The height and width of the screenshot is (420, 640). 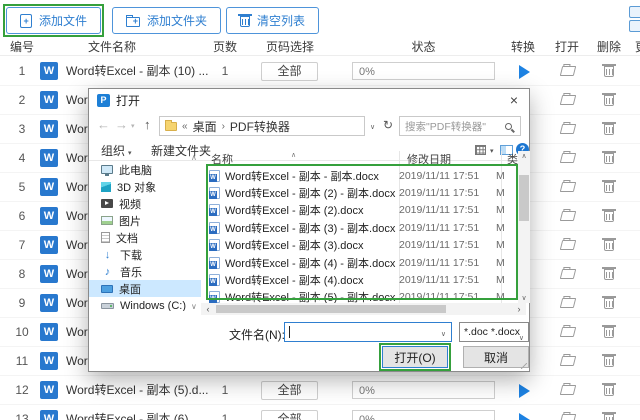 What do you see at coordinates (634, 12) in the screenshot?
I see `clipped-button-top` at bounding box center [634, 12].